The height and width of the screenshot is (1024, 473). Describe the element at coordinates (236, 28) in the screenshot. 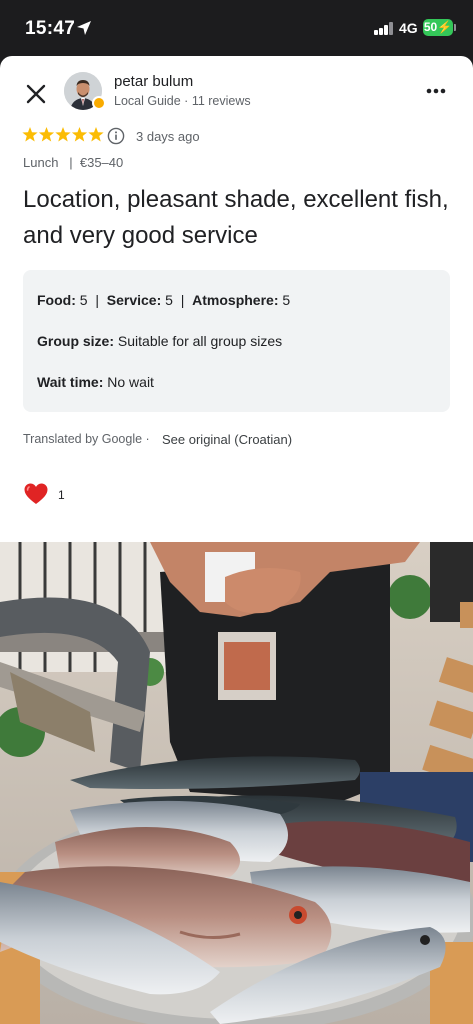

I see `status-bar: 15:47 4G 50⚡` at that location.